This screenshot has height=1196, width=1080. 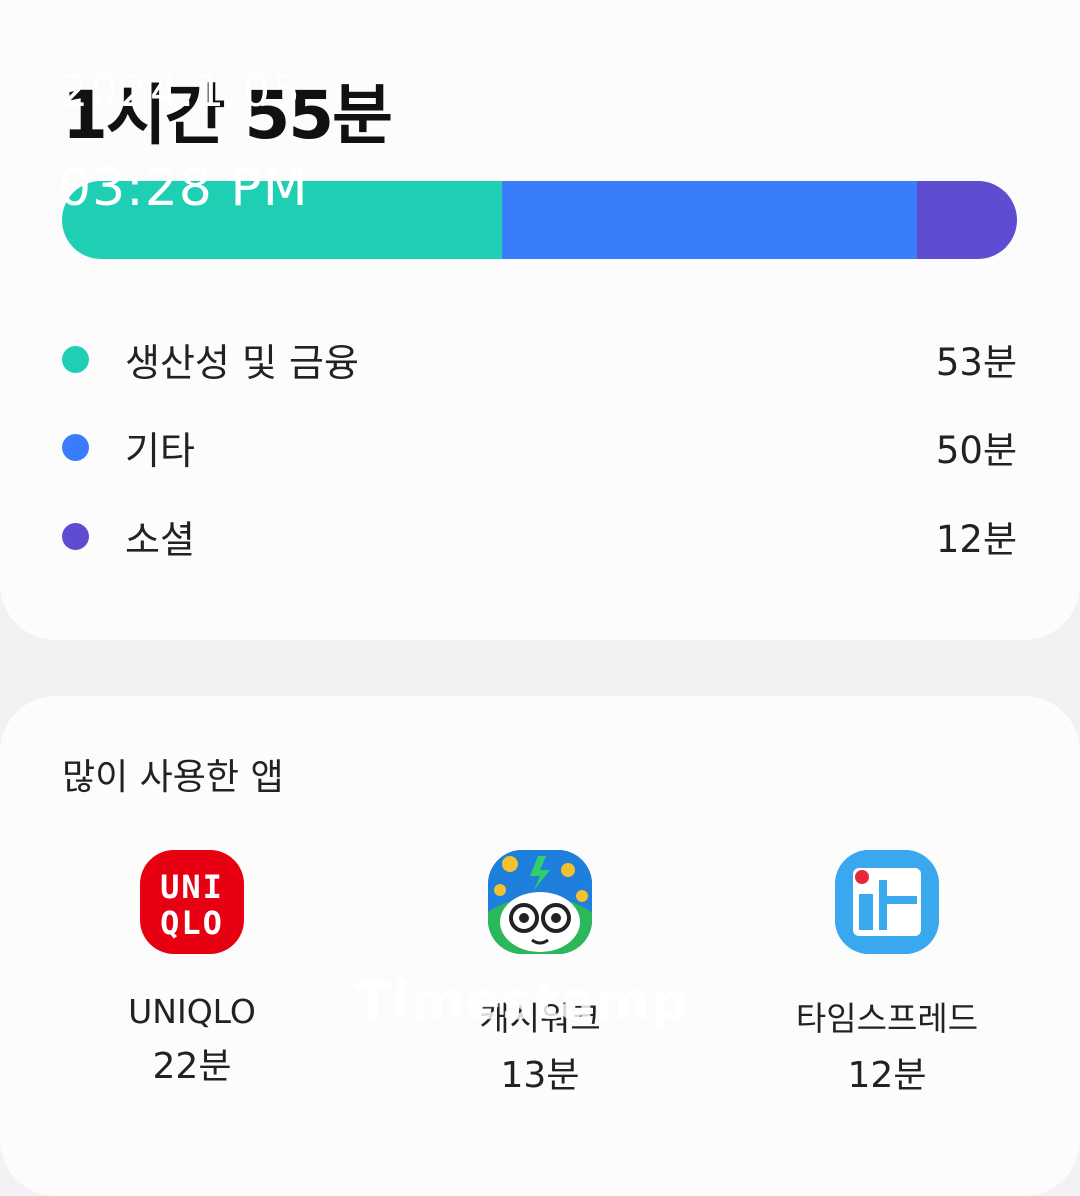 I want to click on timestamp-watermark: Timestamp, so click(x=522, y=1002).